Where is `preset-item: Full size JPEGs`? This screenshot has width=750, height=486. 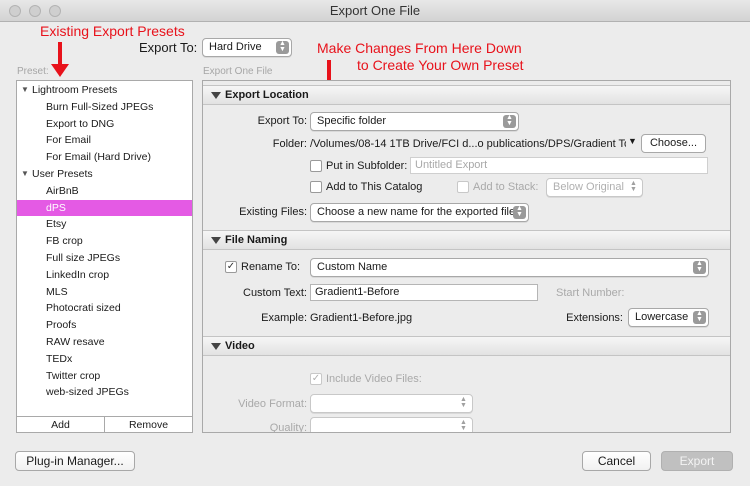 preset-item: Full size JPEGs is located at coordinates (104, 258).